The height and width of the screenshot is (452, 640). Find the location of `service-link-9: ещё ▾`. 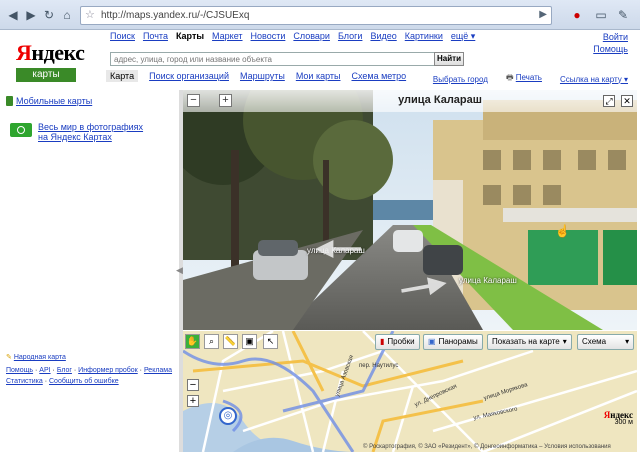

service-link-9: ещё ▾ is located at coordinates (463, 36).